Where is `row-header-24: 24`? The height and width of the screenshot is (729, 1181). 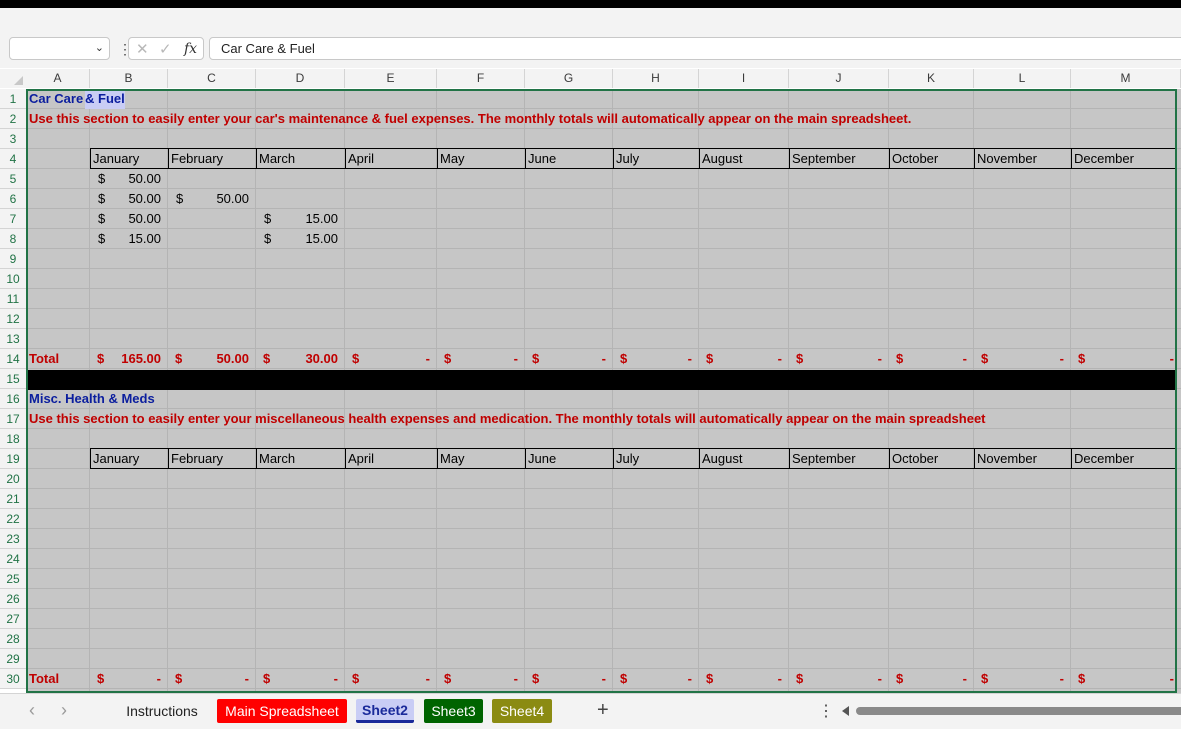
row-header-24: 24 is located at coordinates (13, 559).